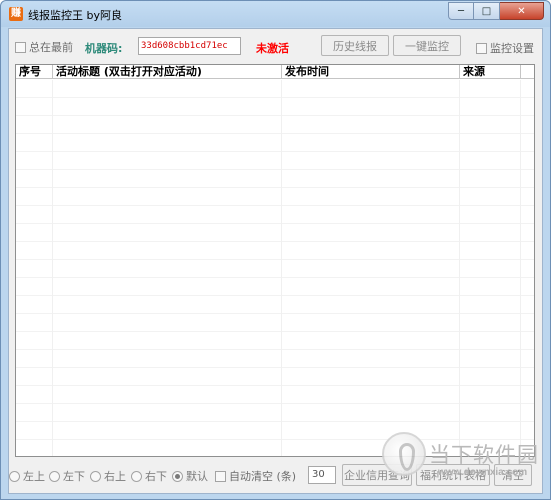 The height and width of the screenshot is (500, 551). I want to click on radio-label: 左上, so click(34, 476).